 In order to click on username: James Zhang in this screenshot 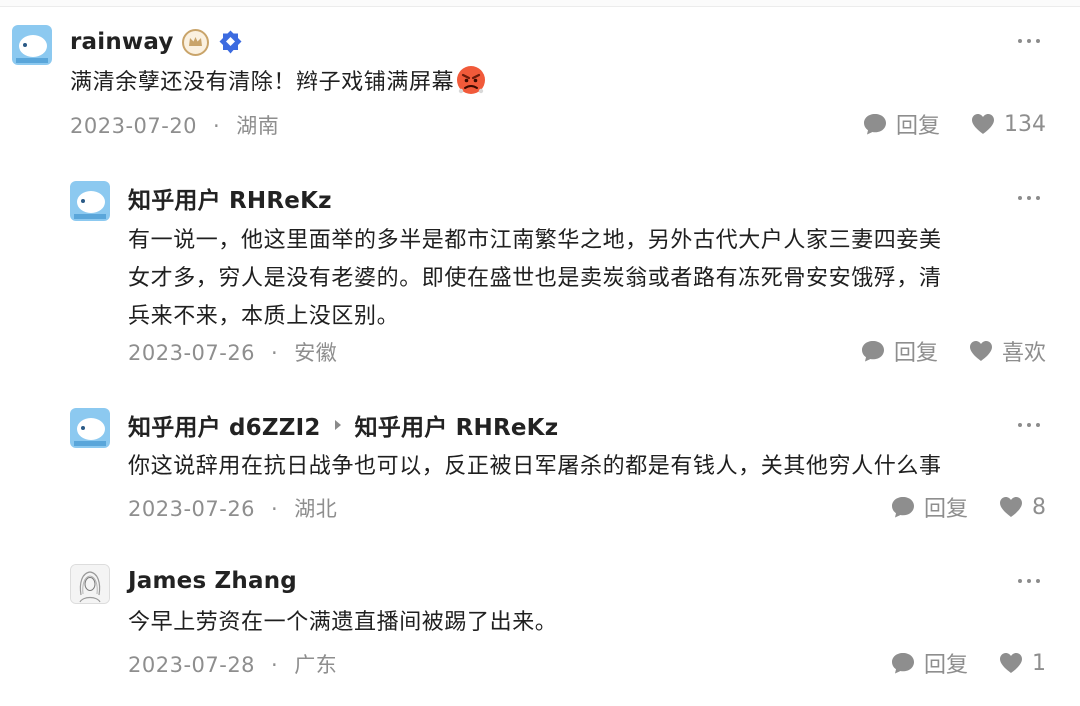, I will do `click(212, 581)`.